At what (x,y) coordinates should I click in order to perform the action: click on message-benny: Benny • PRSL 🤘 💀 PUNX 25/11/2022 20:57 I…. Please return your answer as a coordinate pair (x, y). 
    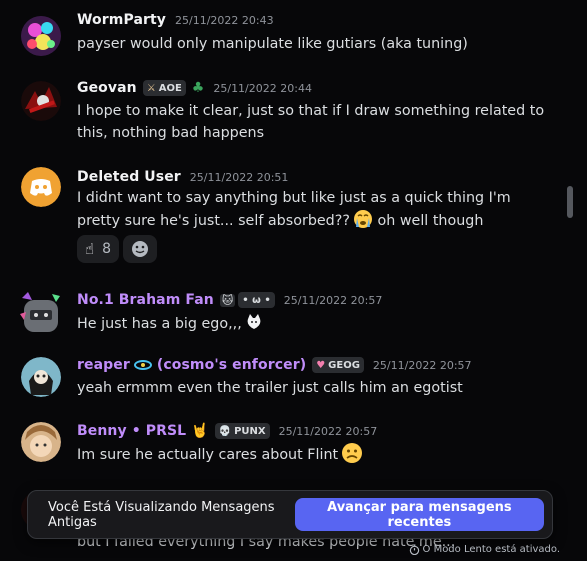
    Looking at the image, I should click on (283, 447).